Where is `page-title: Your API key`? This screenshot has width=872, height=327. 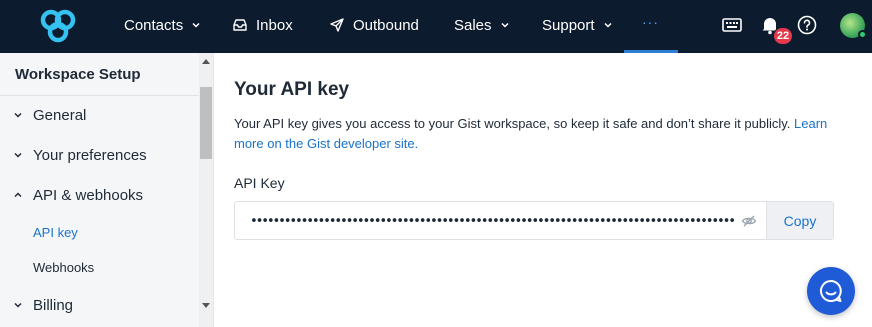 page-title: Your API key is located at coordinates (292, 89).